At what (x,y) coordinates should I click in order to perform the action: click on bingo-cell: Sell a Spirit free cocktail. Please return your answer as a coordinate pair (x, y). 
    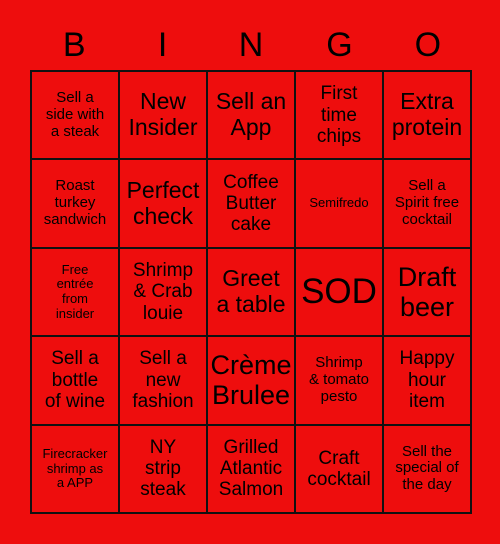
    Looking at the image, I should click on (428, 204).